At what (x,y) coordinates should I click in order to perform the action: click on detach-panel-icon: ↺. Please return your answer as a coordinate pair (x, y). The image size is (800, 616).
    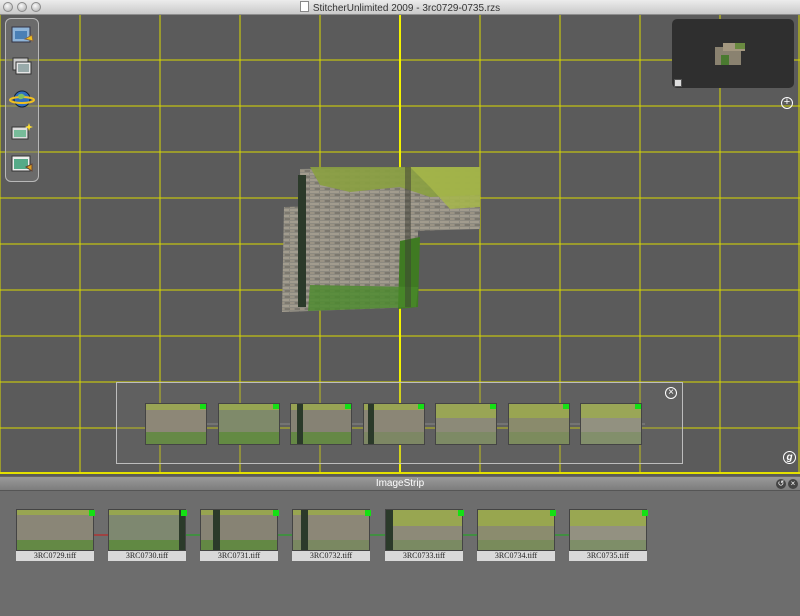
    Looking at the image, I should click on (781, 484).